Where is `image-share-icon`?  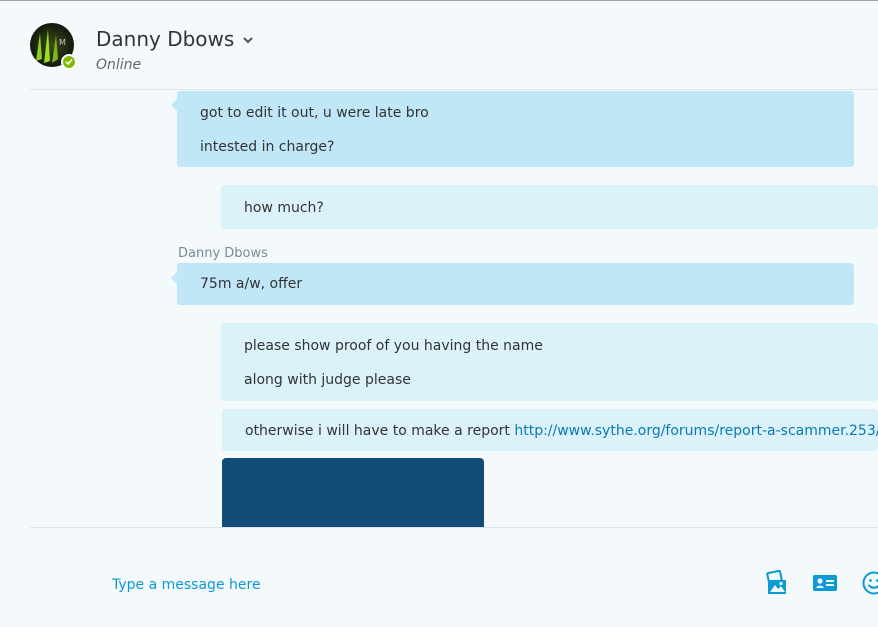
image-share-icon is located at coordinates (777, 583).